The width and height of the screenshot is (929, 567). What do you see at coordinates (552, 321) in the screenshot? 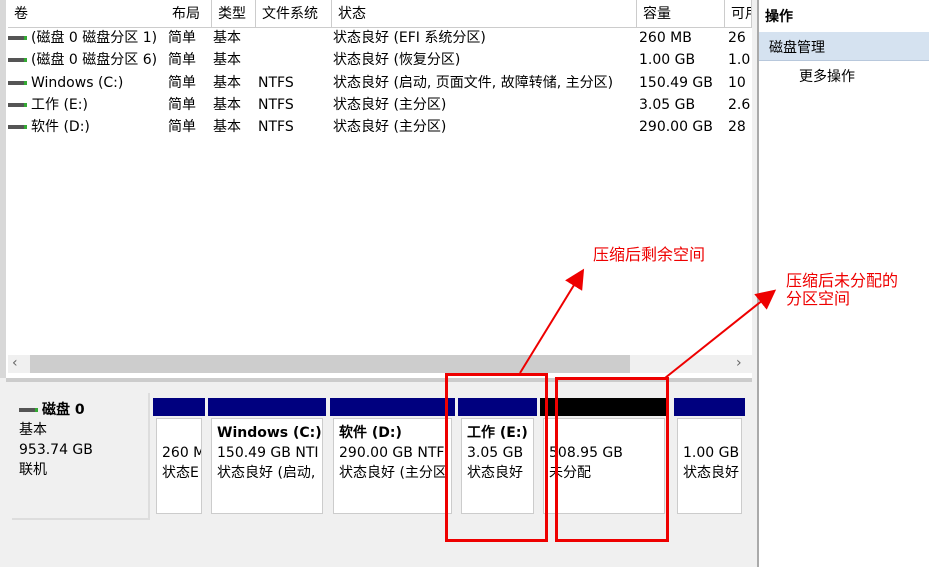
I see `arrow-remaining` at bounding box center [552, 321].